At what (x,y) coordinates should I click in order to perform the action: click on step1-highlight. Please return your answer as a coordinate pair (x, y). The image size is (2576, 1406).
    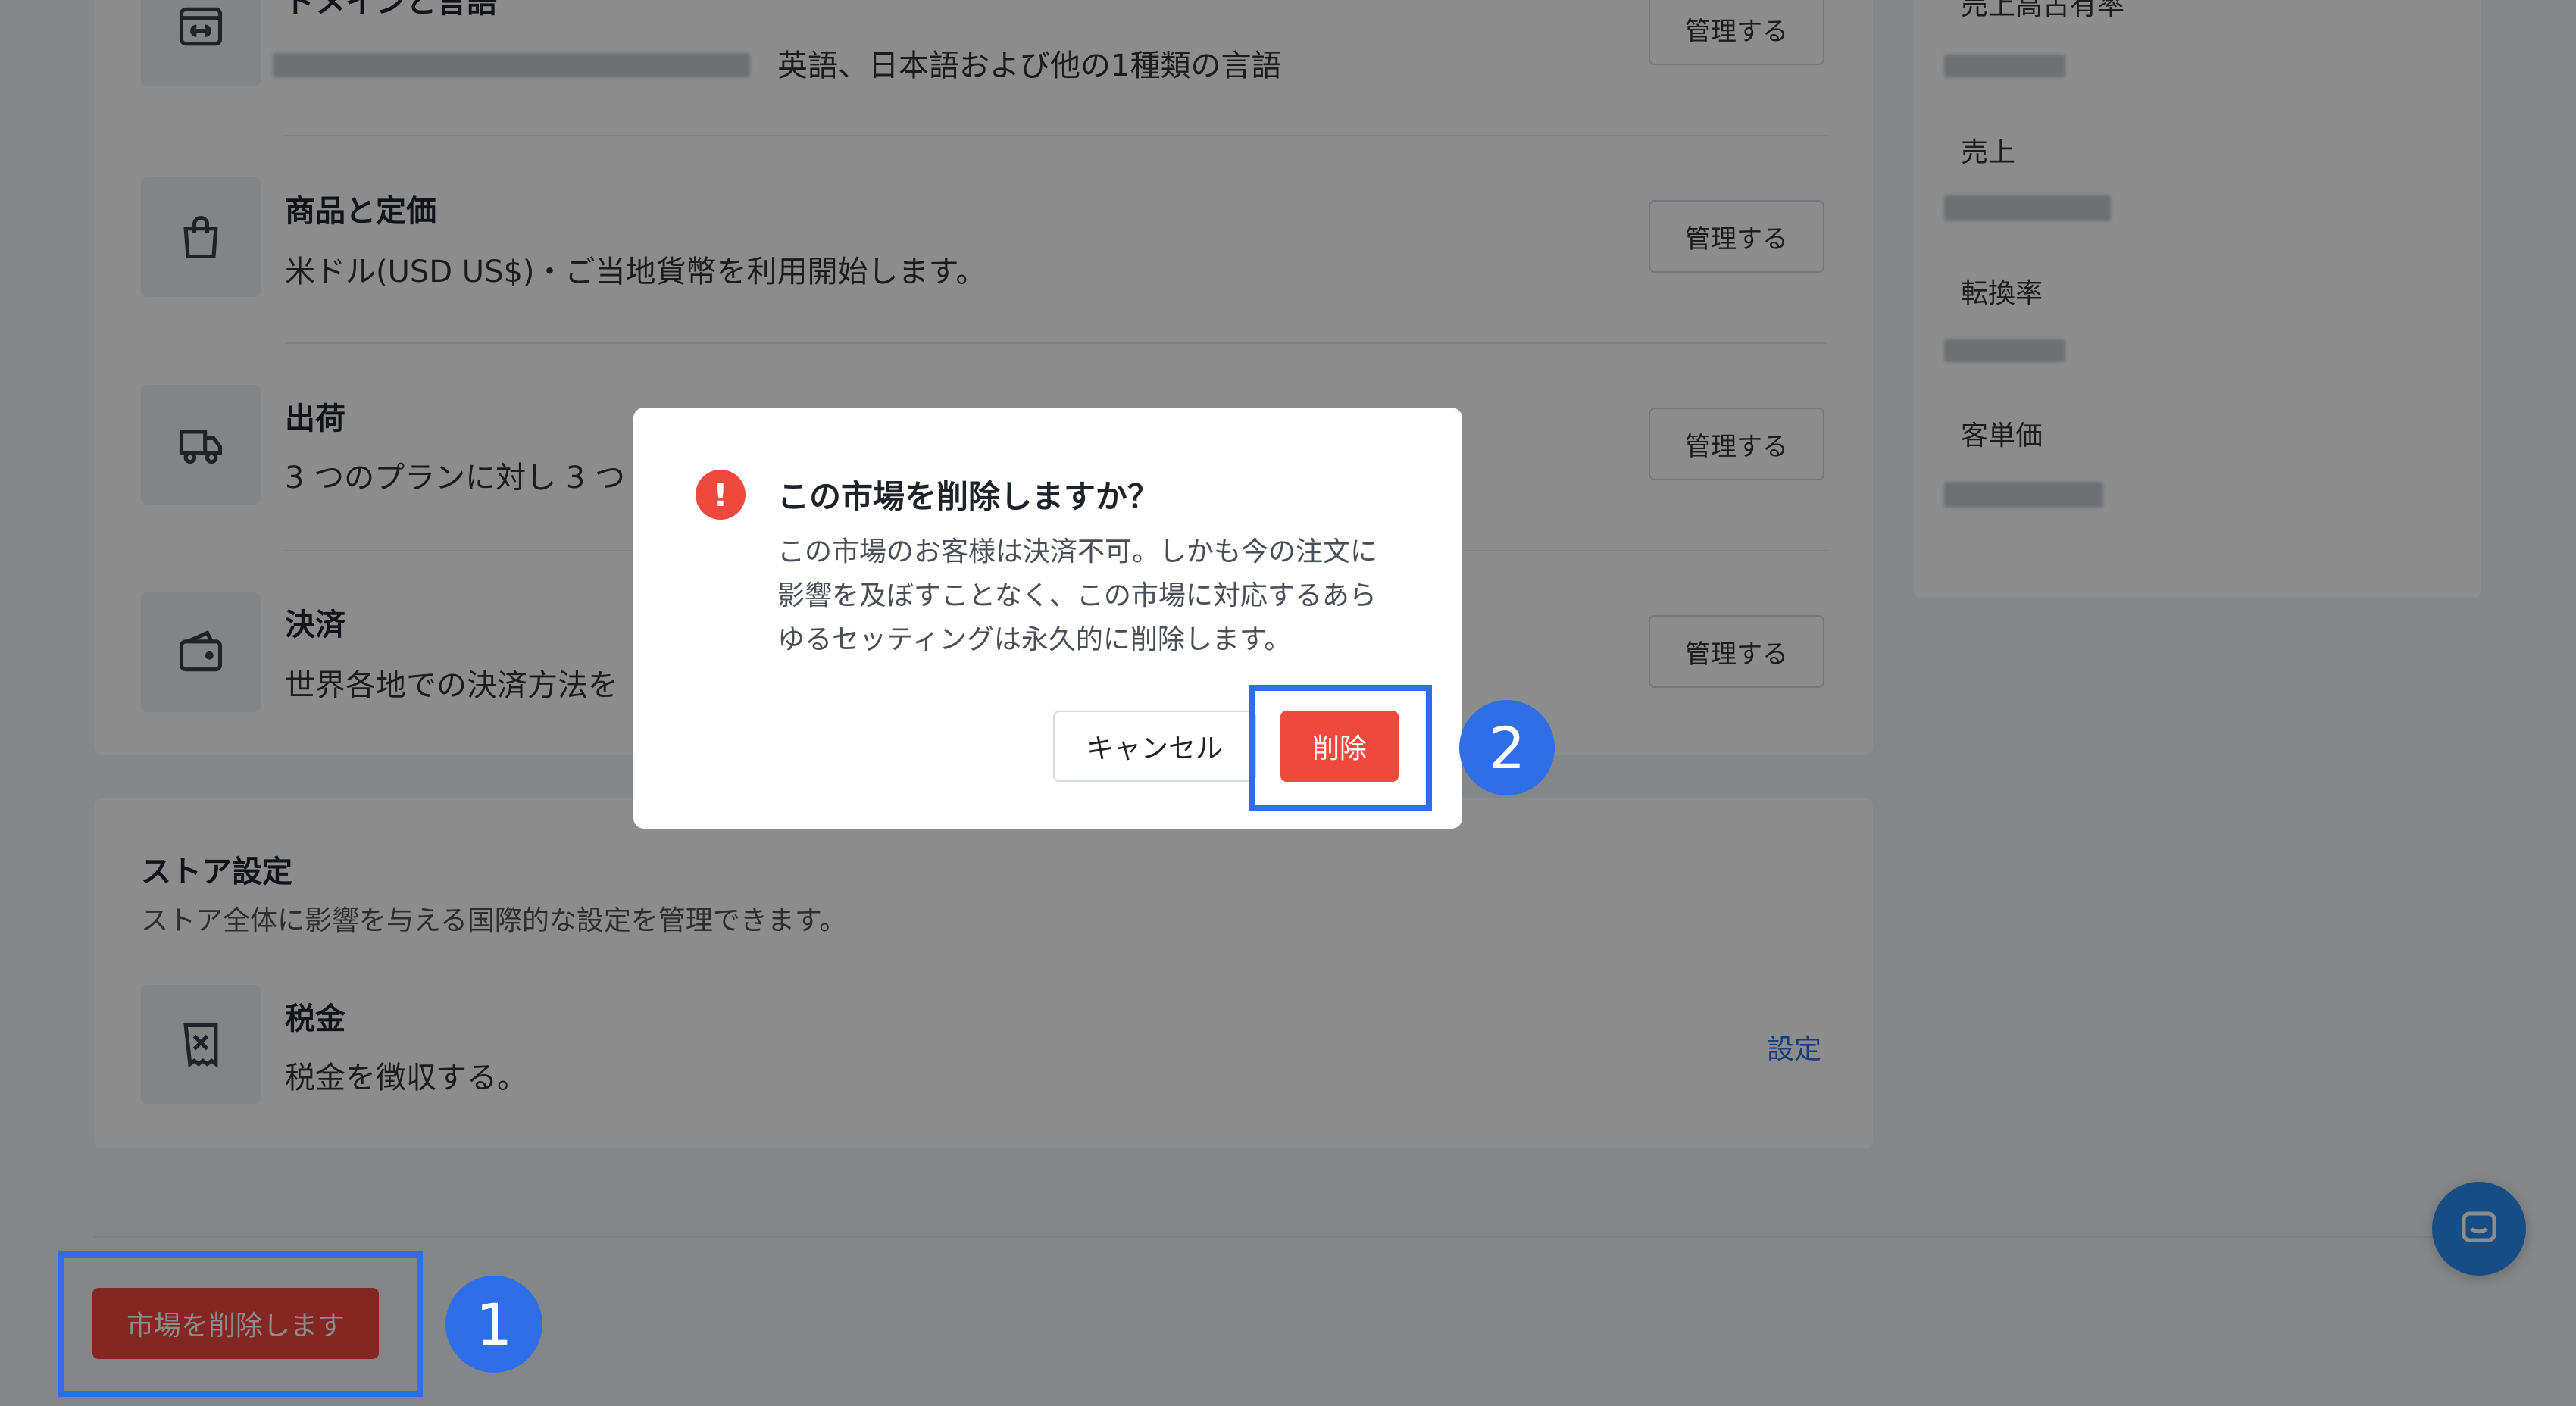
    Looking at the image, I should click on (241, 1324).